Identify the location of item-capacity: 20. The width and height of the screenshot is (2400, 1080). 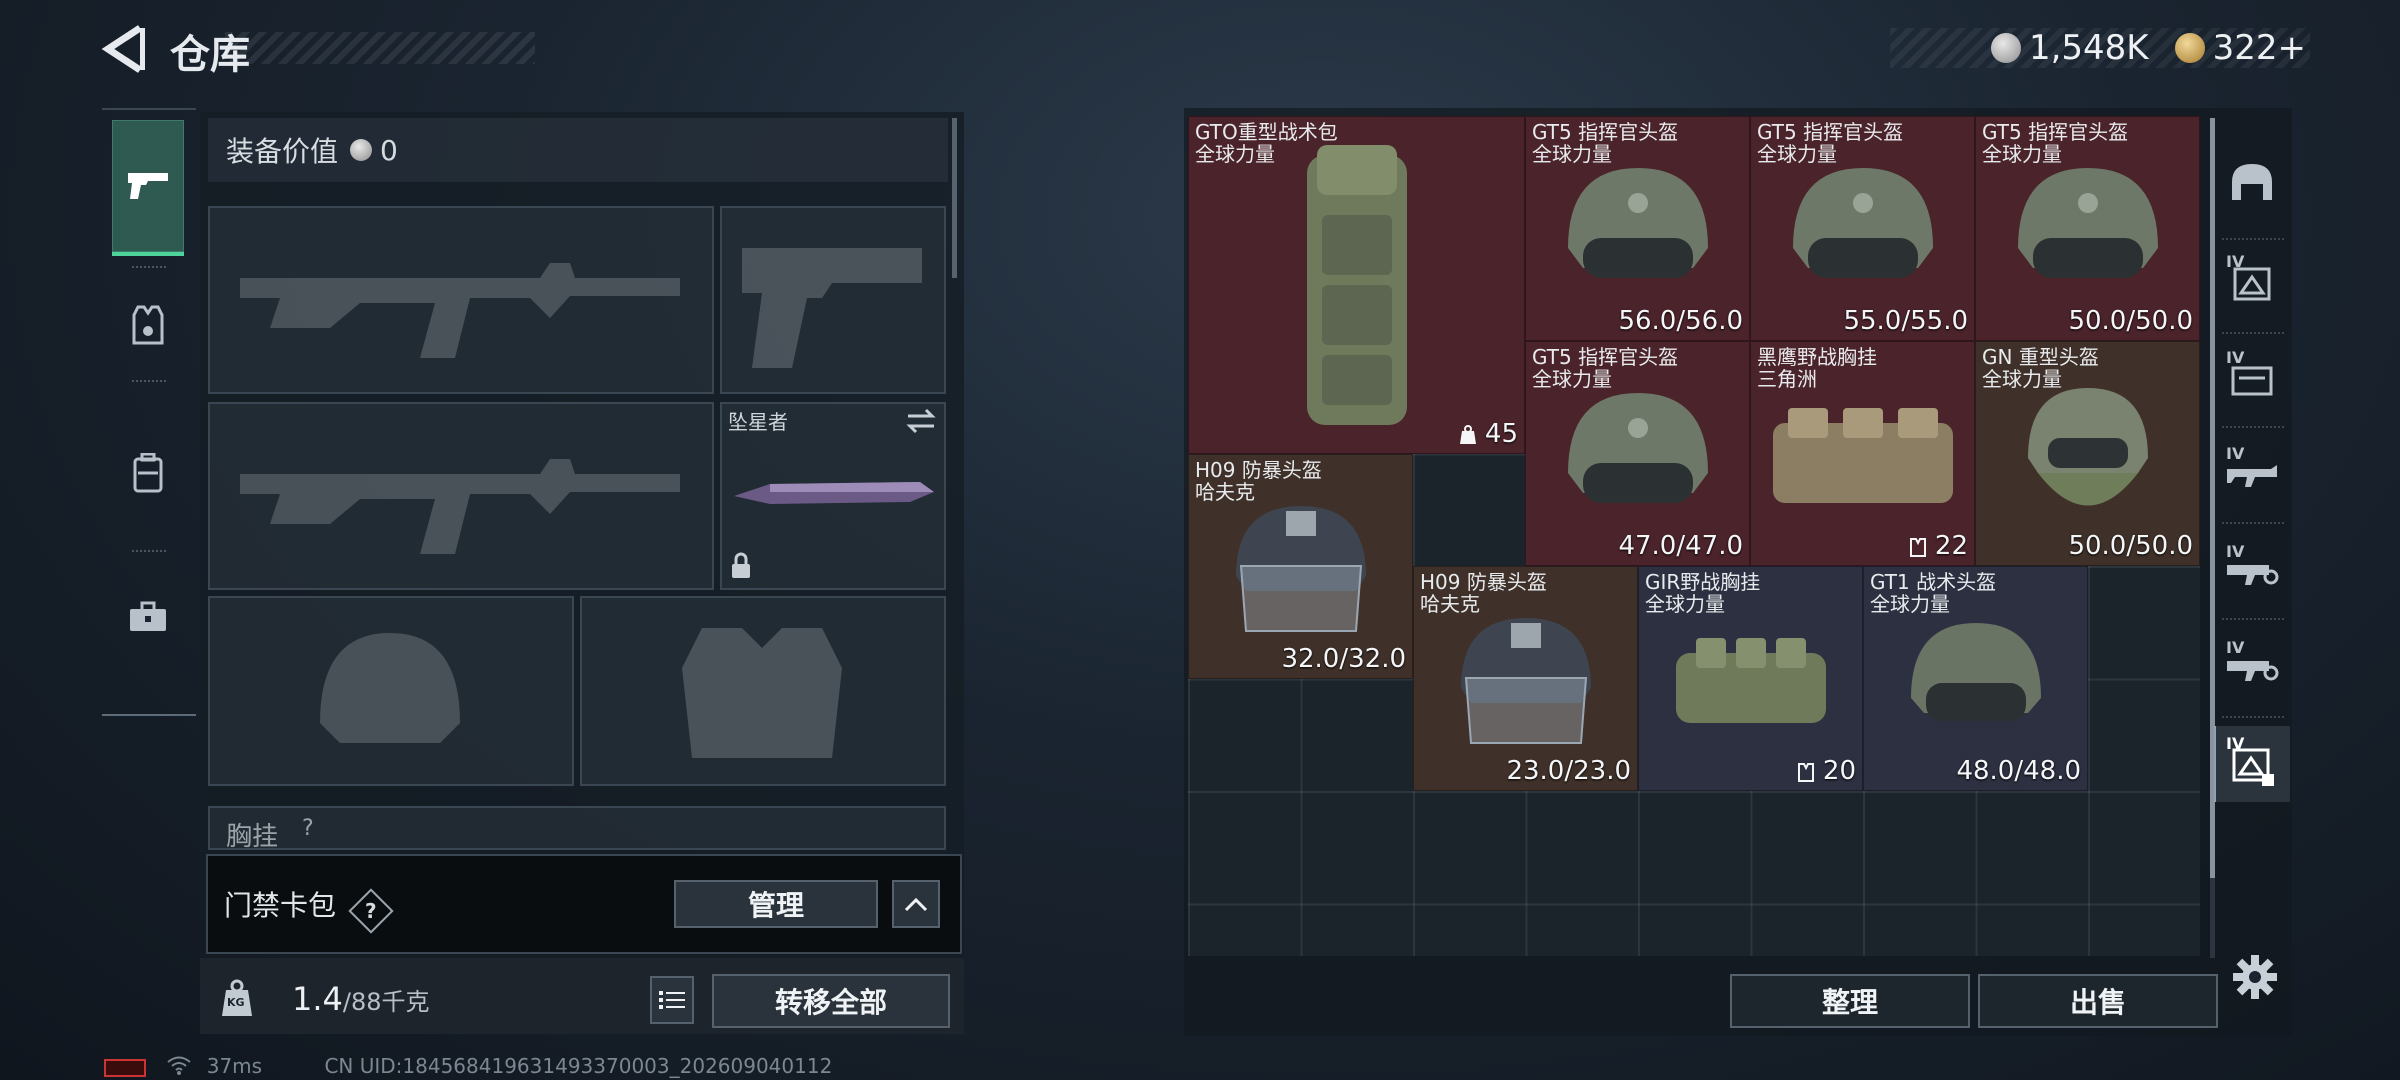
(1826, 771).